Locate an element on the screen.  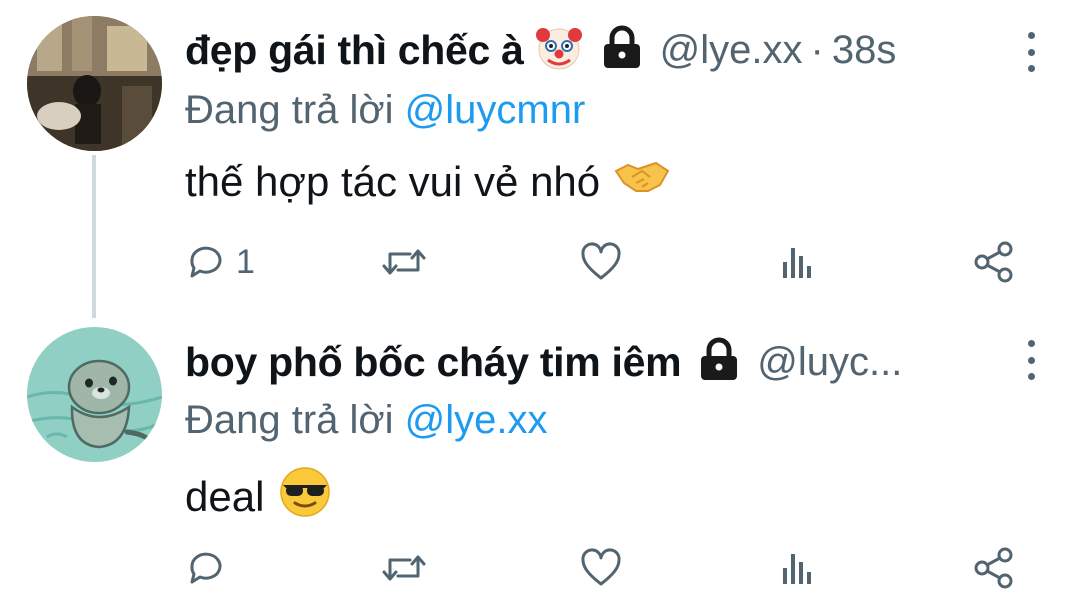
replying-to: Đang trả lời @luycmnr is located at coordinates (385, 110).